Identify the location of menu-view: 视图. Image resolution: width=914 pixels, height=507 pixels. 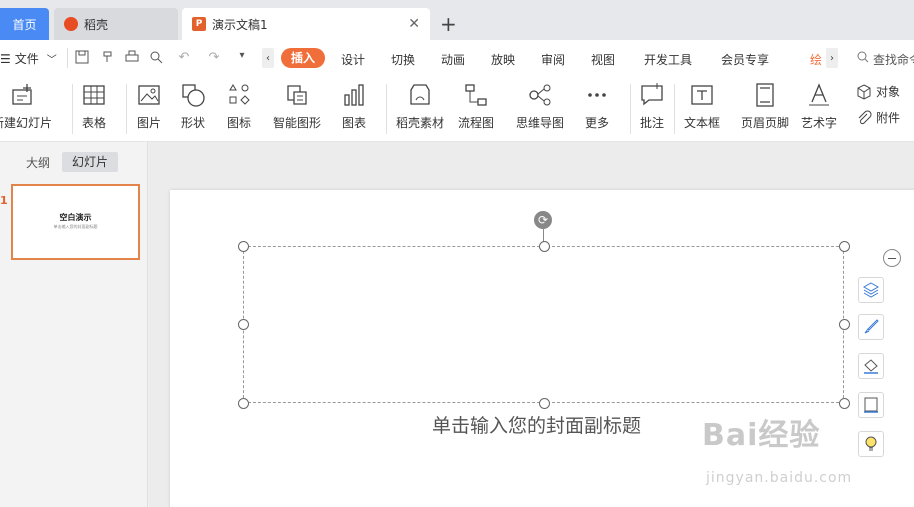
(603, 59).